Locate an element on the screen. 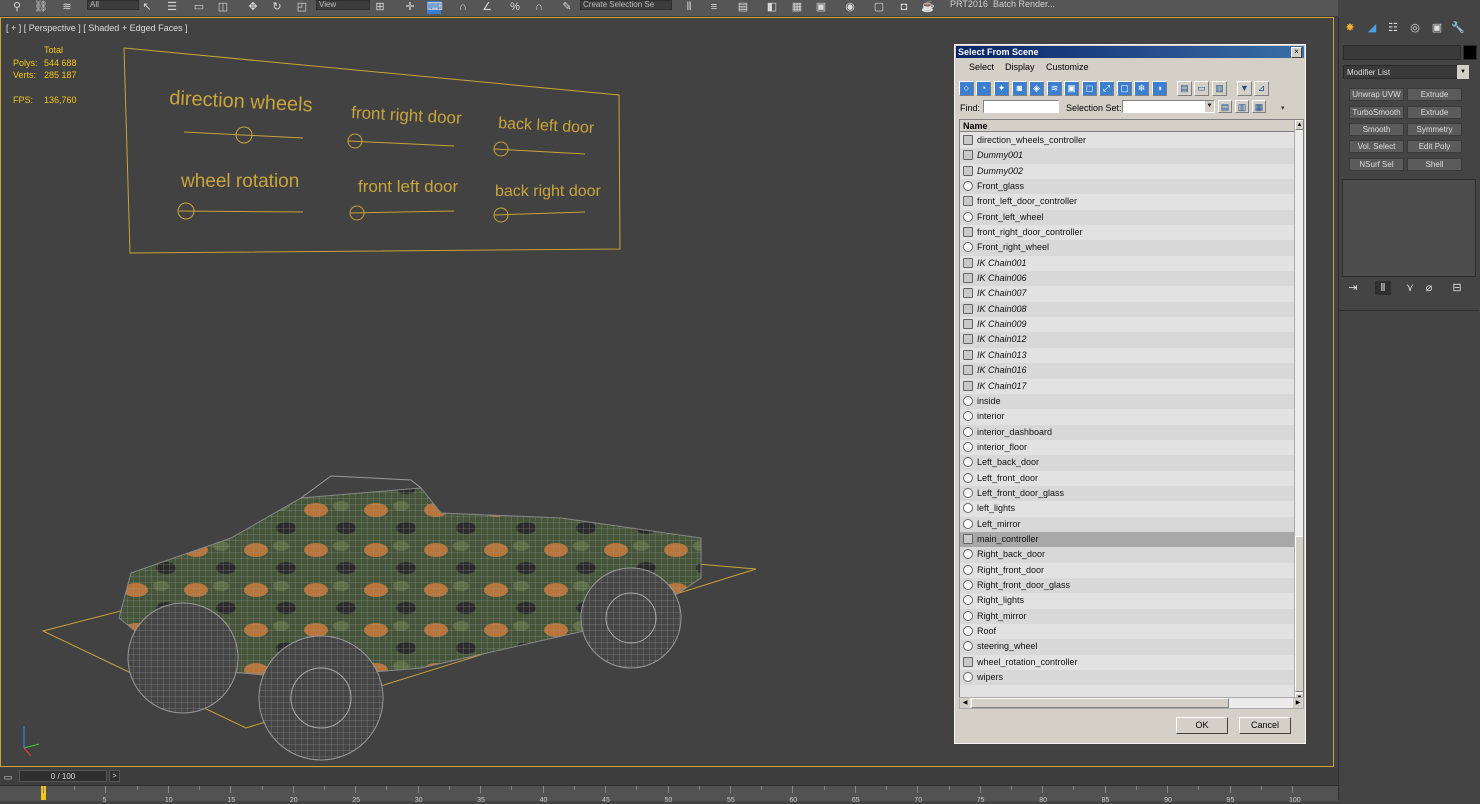 The image size is (1480, 804). display-tab-icon: ▣ is located at coordinates (1437, 28).